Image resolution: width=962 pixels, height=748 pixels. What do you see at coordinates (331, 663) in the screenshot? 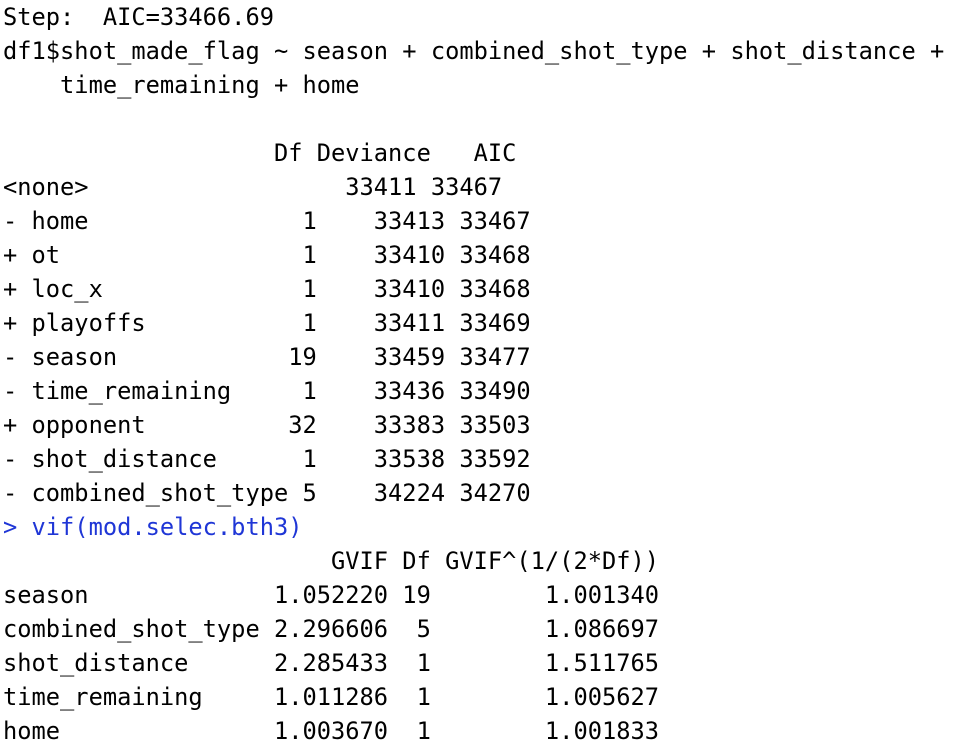
I see `vif-table-row: shot_distance 2.285433 1 1.511765` at bounding box center [331, 663].